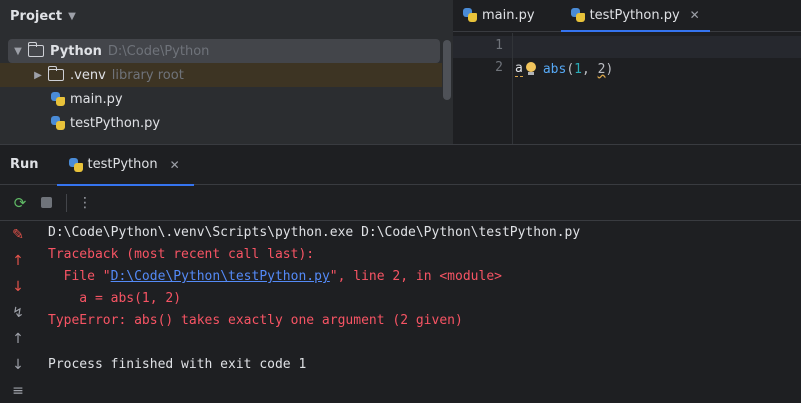 This screenshot has width=801, height=403. Describe the element at coordinates (18, 235) in the screenshot. I see `clear-console-icon: ✎` at that location.